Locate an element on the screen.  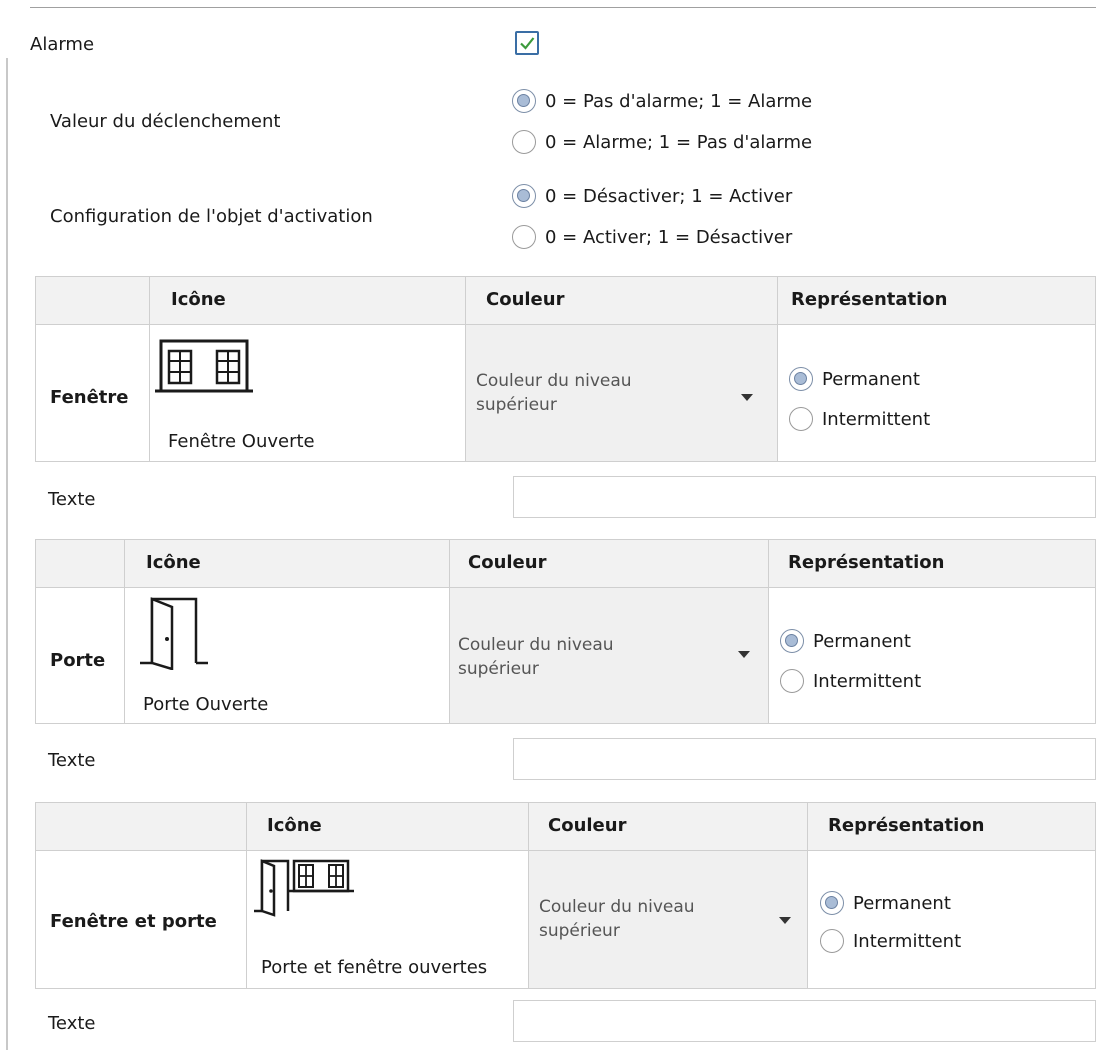
trigger-label: Valeur du déclenchement is located at coordinates (165, 121).